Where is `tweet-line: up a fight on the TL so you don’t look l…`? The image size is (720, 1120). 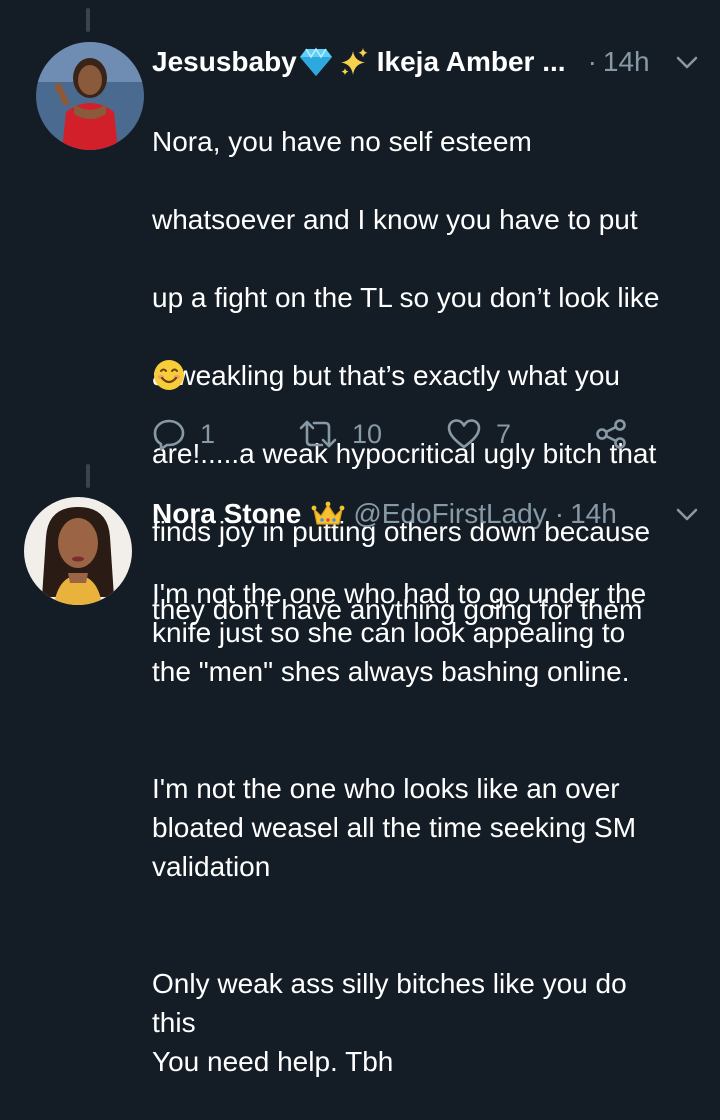
tweet-line: up a fight on the TL so you don’t look l… is located at coordinates (406, 297).